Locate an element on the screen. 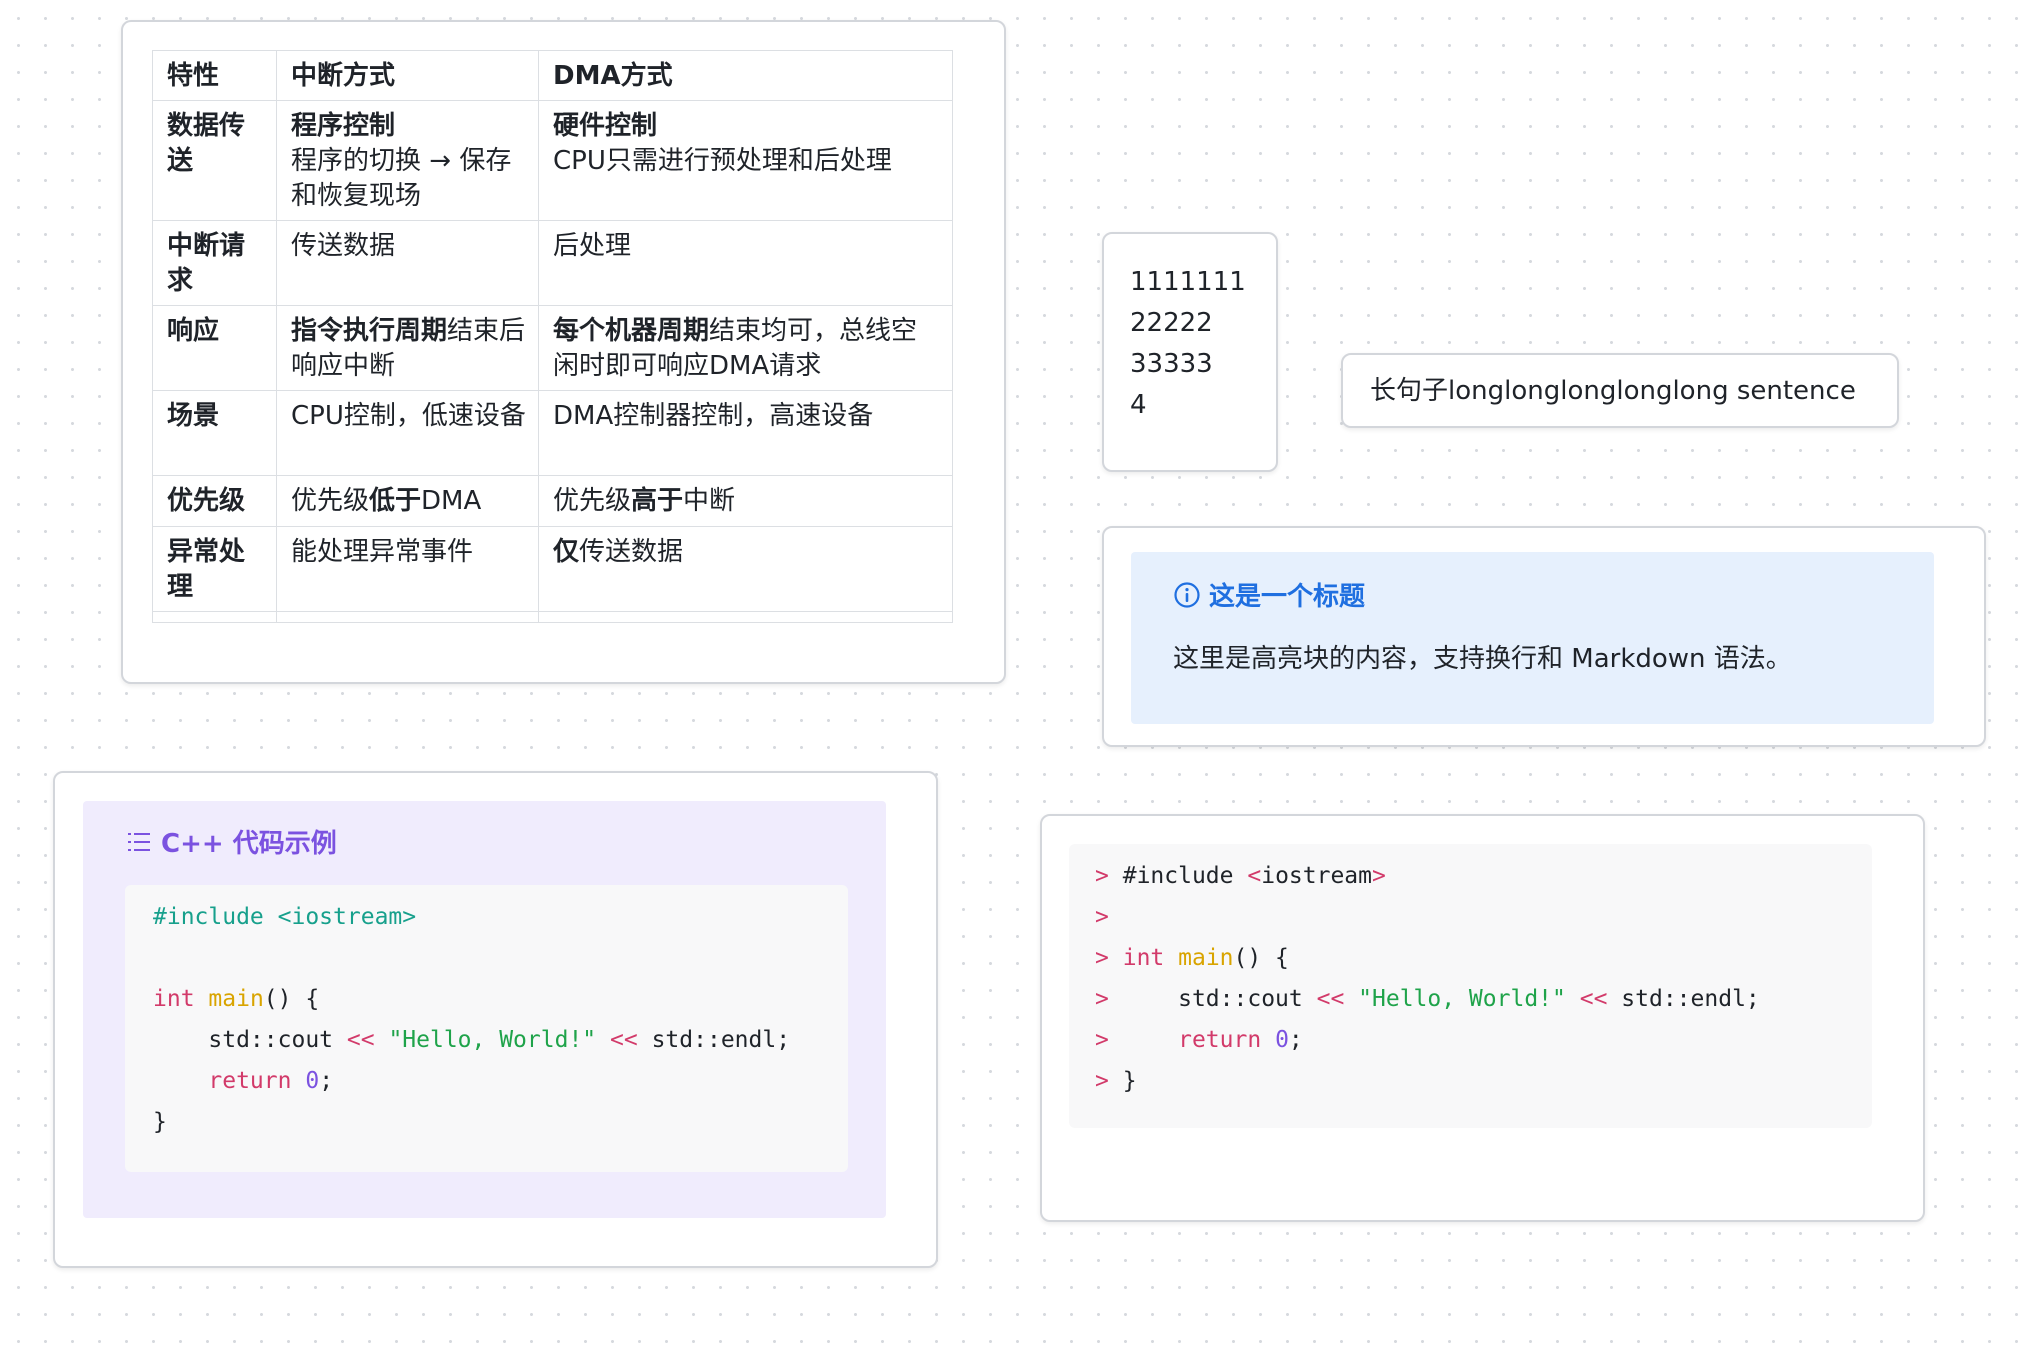 The width and height of the screenshot is (2042, 1360). table-header-row: 特性 中断方式 DMA方式 is located at coordinates (552, 75).